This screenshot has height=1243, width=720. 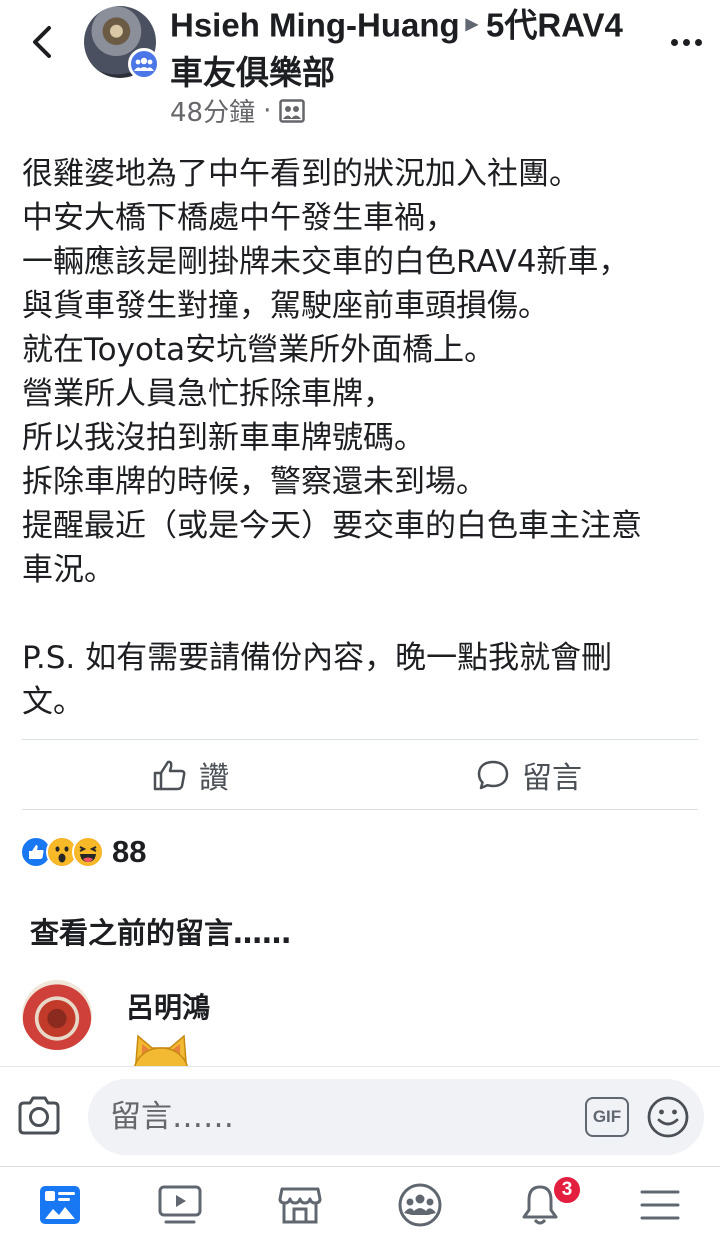 I want to click on caret-right-icon: ▶, so click(x=471, y=24).